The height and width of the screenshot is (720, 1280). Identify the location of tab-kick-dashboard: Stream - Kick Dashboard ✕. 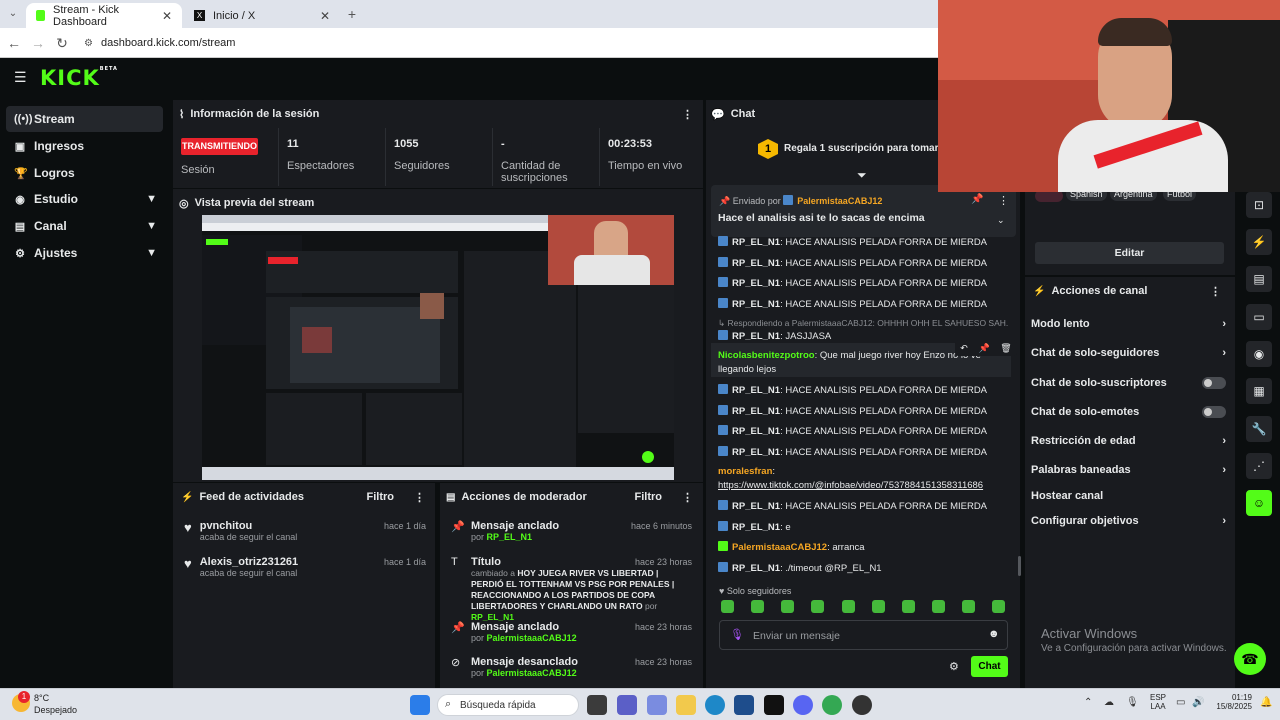
(104, 15).